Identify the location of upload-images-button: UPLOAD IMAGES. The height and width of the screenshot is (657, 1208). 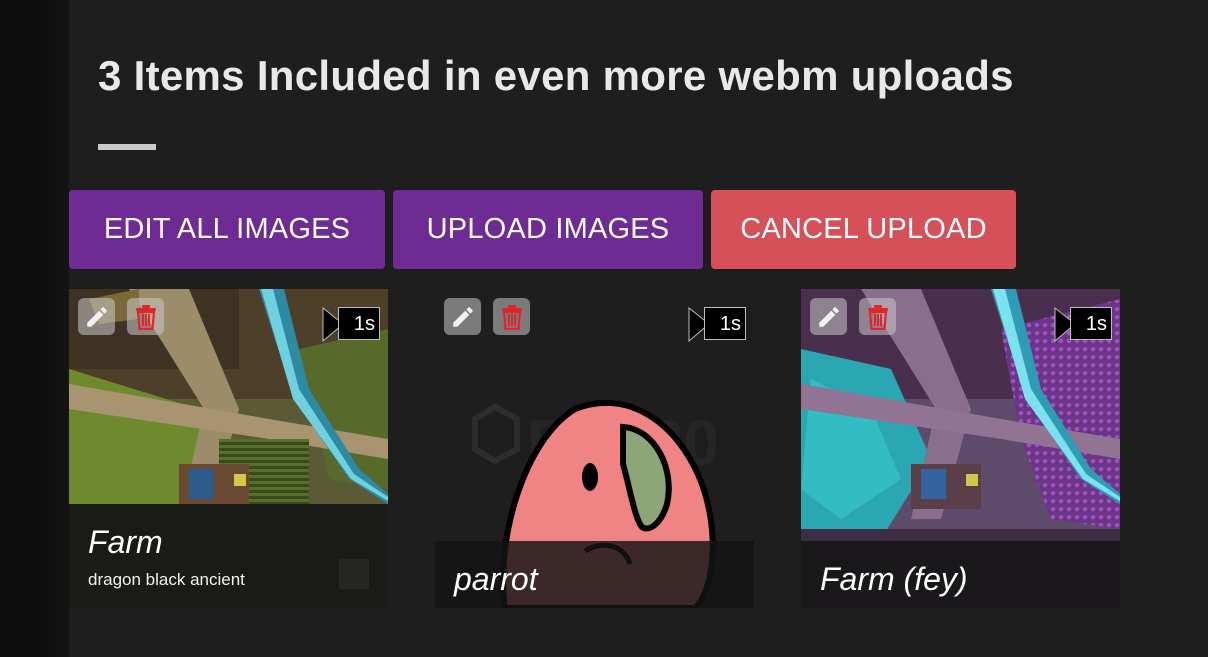
(548, 229).